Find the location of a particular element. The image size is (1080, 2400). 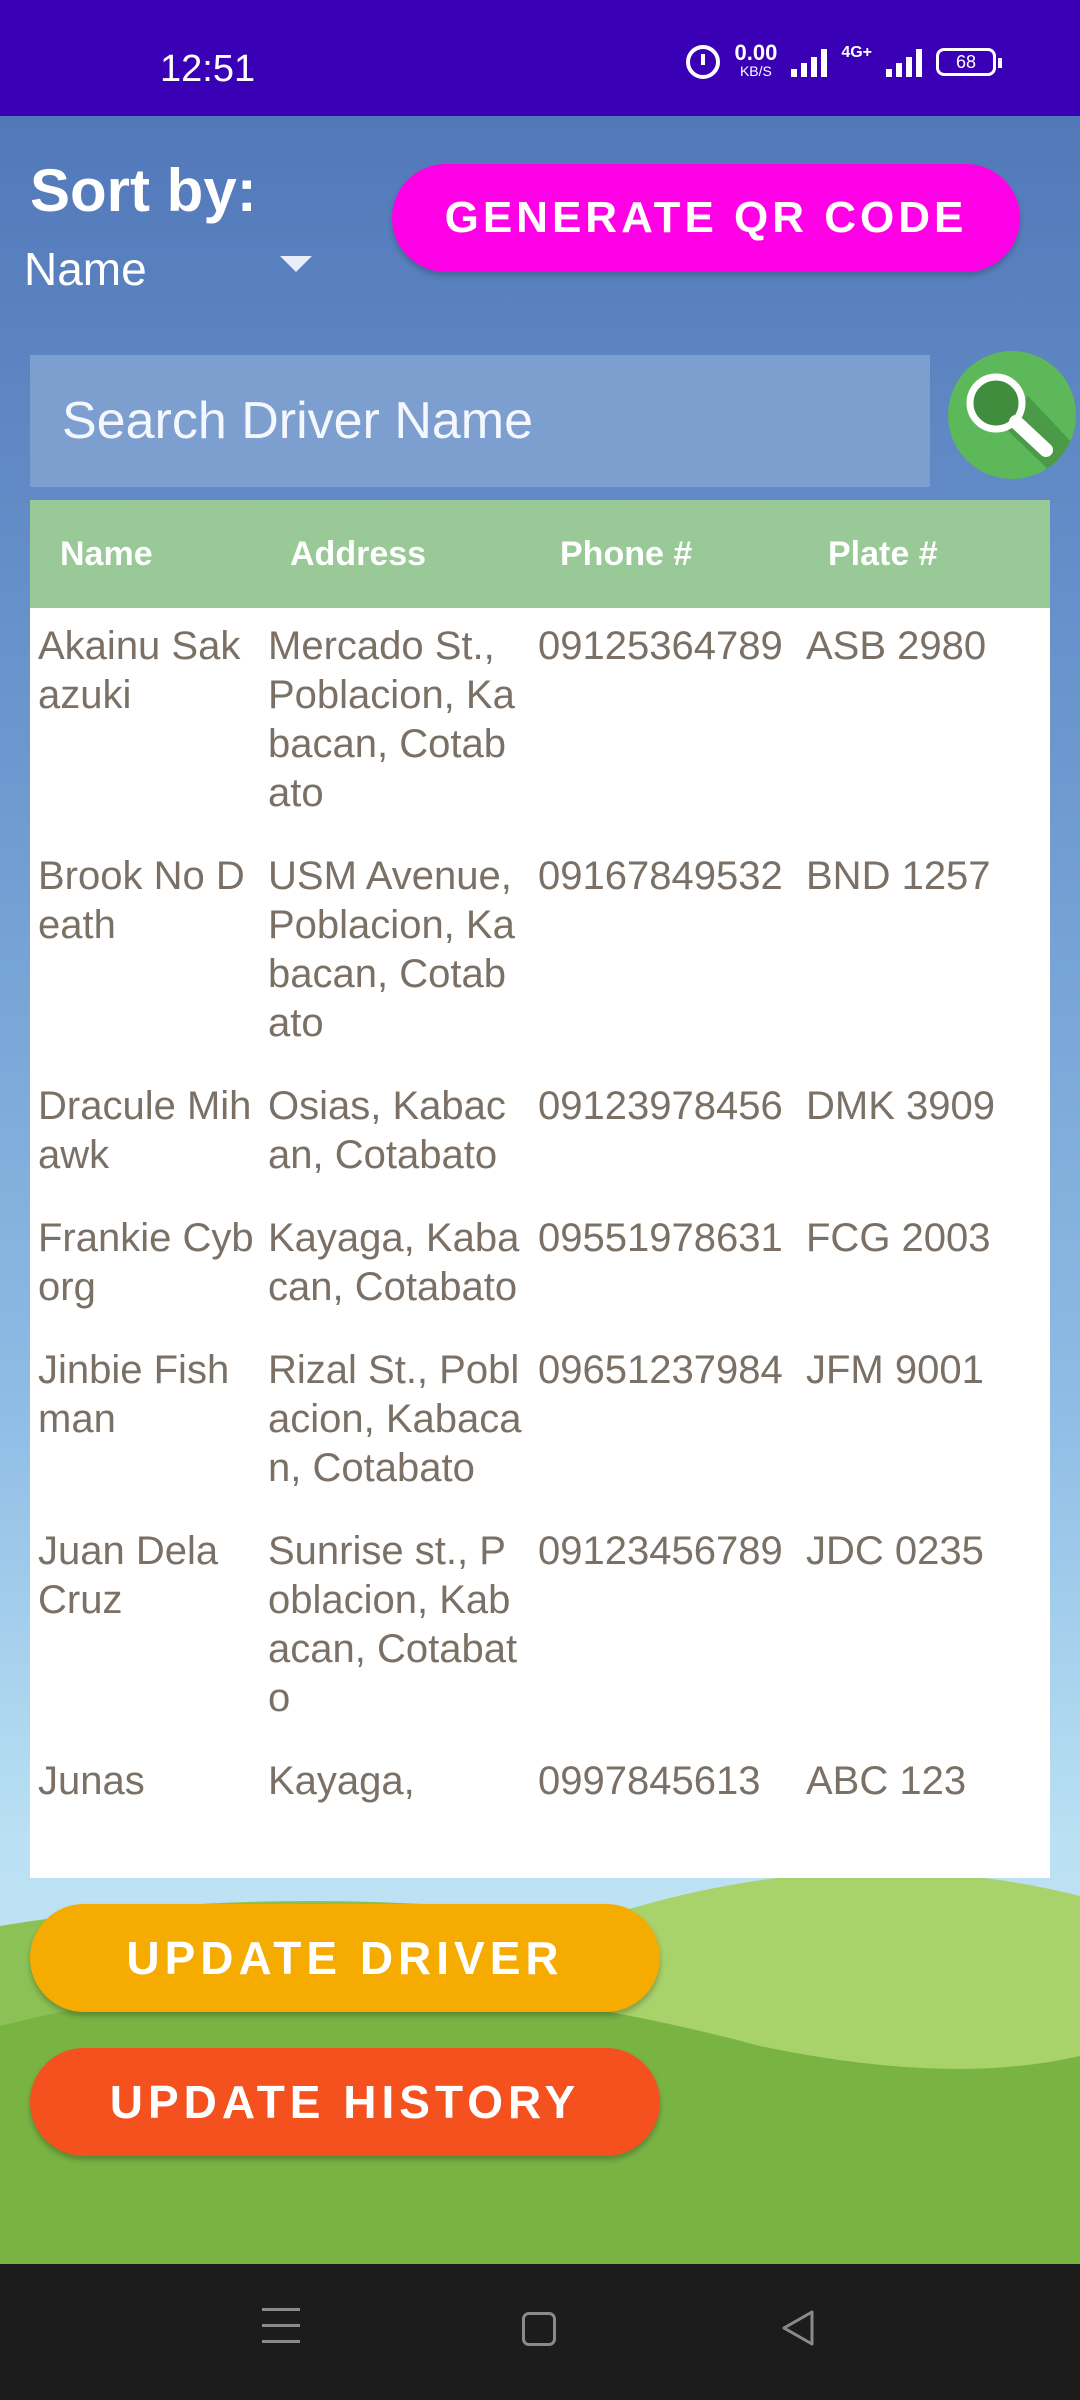

status-icons: 0.00 KB/S 4G+ 68 is located at coordinates (844, 60).